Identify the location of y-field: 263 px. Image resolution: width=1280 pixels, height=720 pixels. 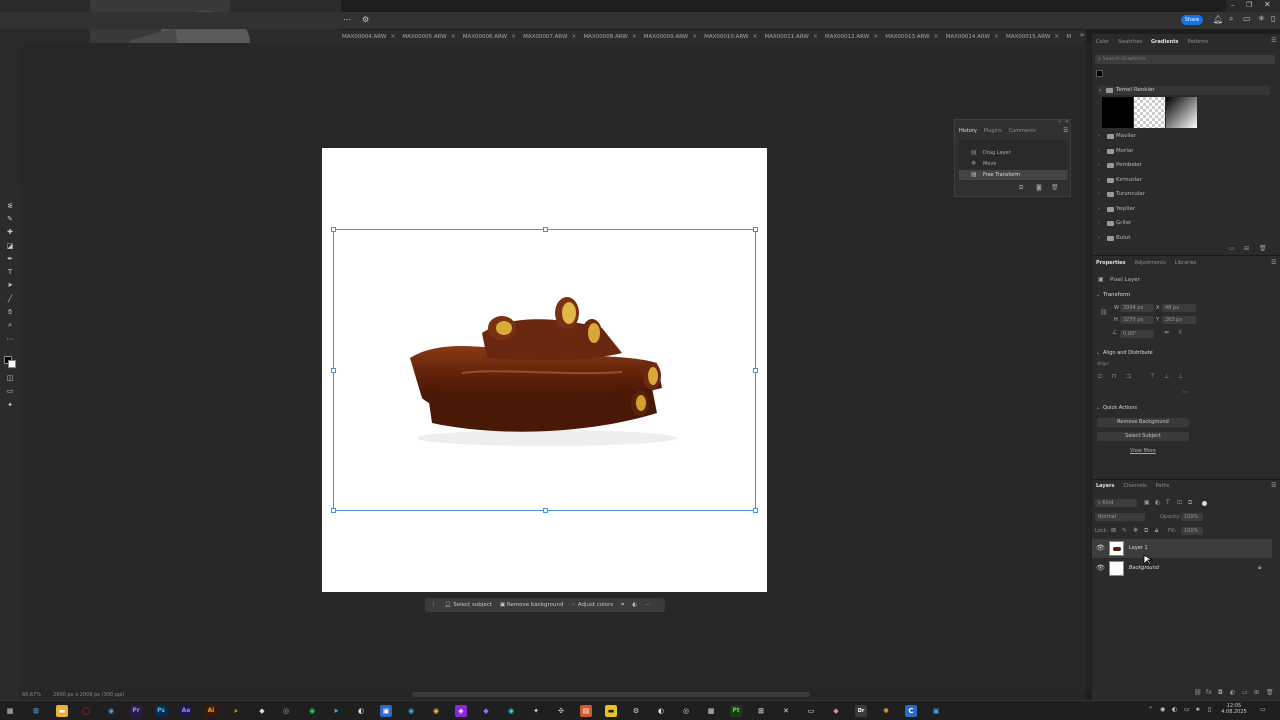
(1179, 320).